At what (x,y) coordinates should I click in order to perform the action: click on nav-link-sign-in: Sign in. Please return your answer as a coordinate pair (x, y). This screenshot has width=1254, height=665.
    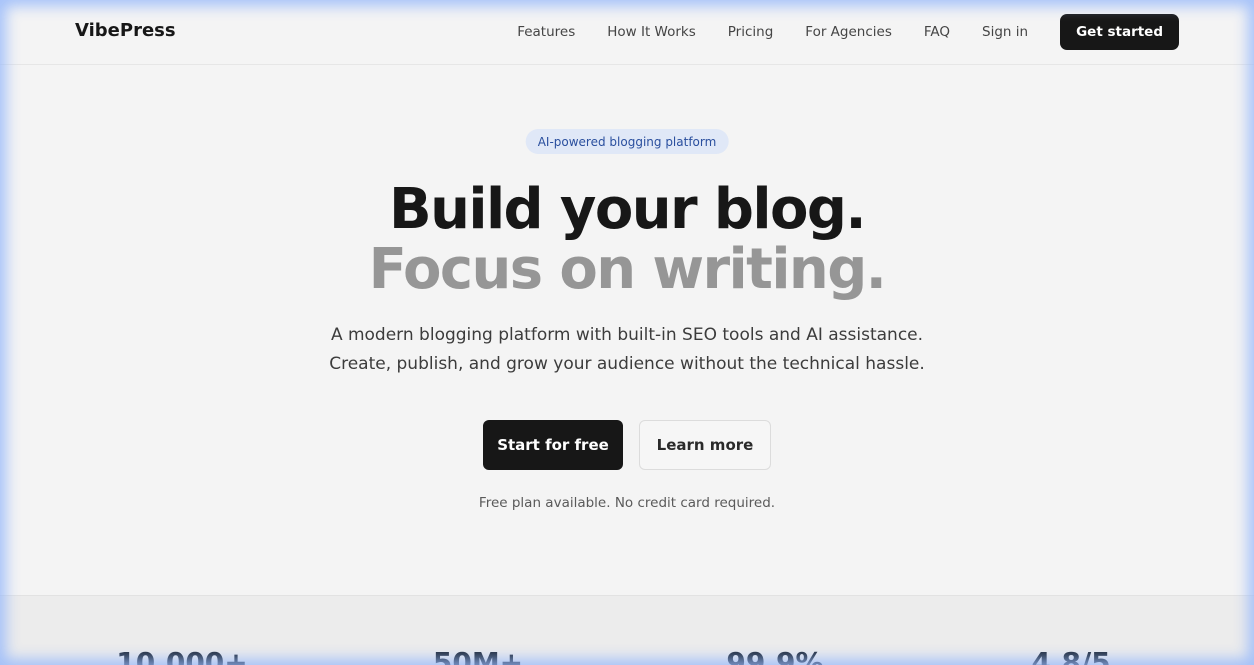
    Looking at the image, I should click on (1005, 32).